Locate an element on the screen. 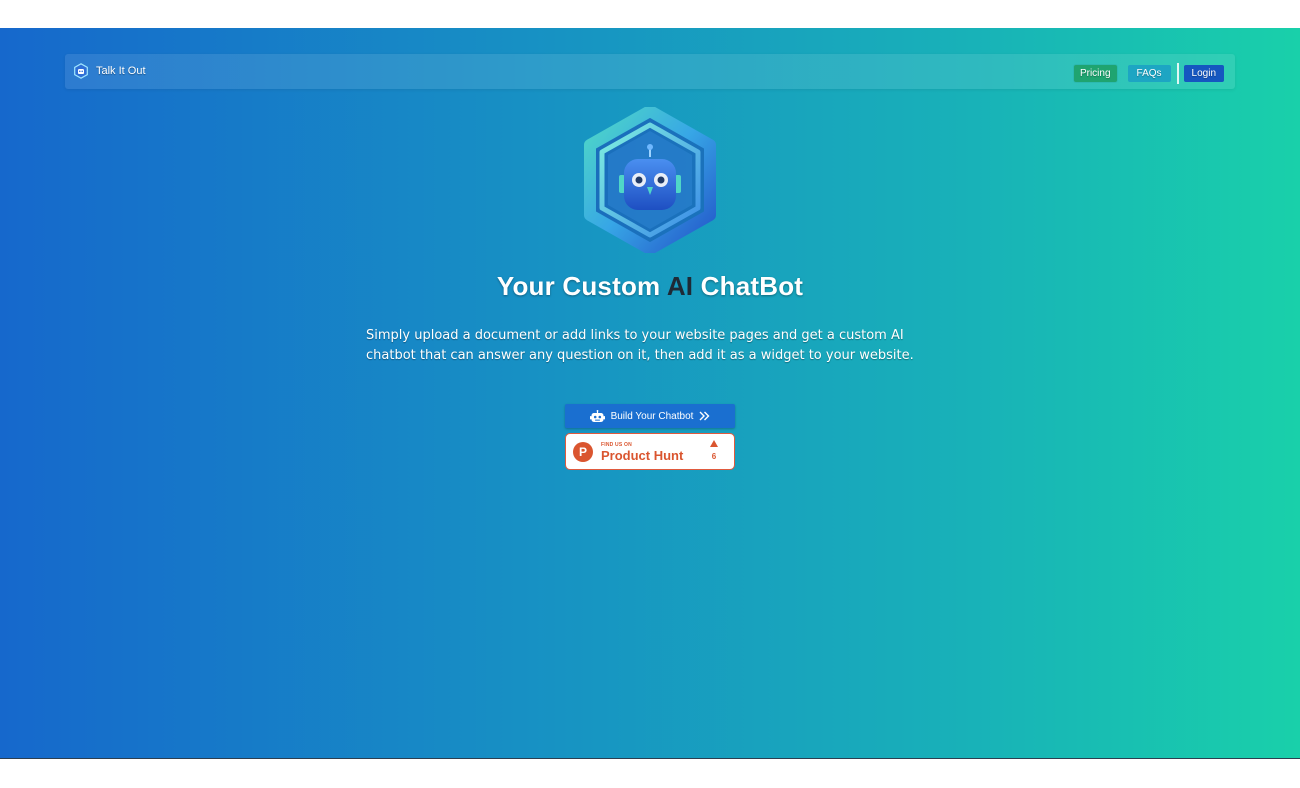 The height and width of the screenshot is (788, 1300). product-hunt-badge: P FIND US ON Product Hunt 6 is located at coordinates (650, 451).